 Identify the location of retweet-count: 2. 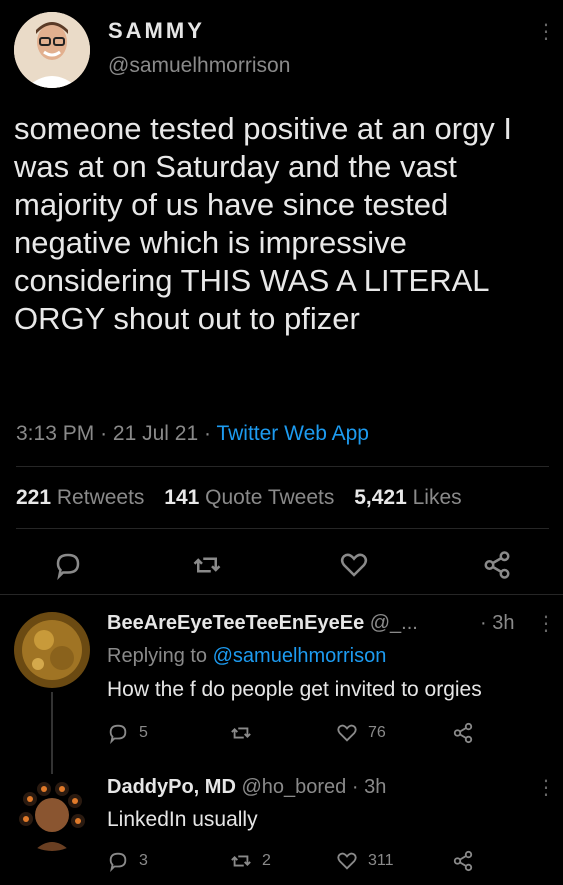
(266, 860).